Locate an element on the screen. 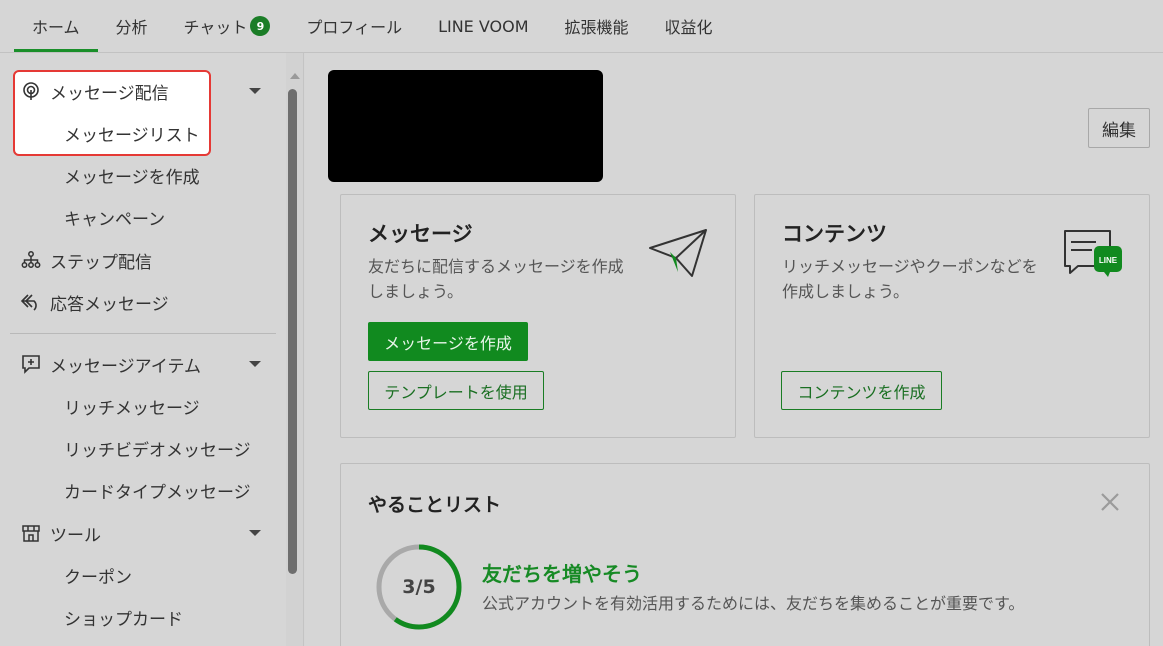  tab-analytics: 分析 is located at coordinates (132, 26).